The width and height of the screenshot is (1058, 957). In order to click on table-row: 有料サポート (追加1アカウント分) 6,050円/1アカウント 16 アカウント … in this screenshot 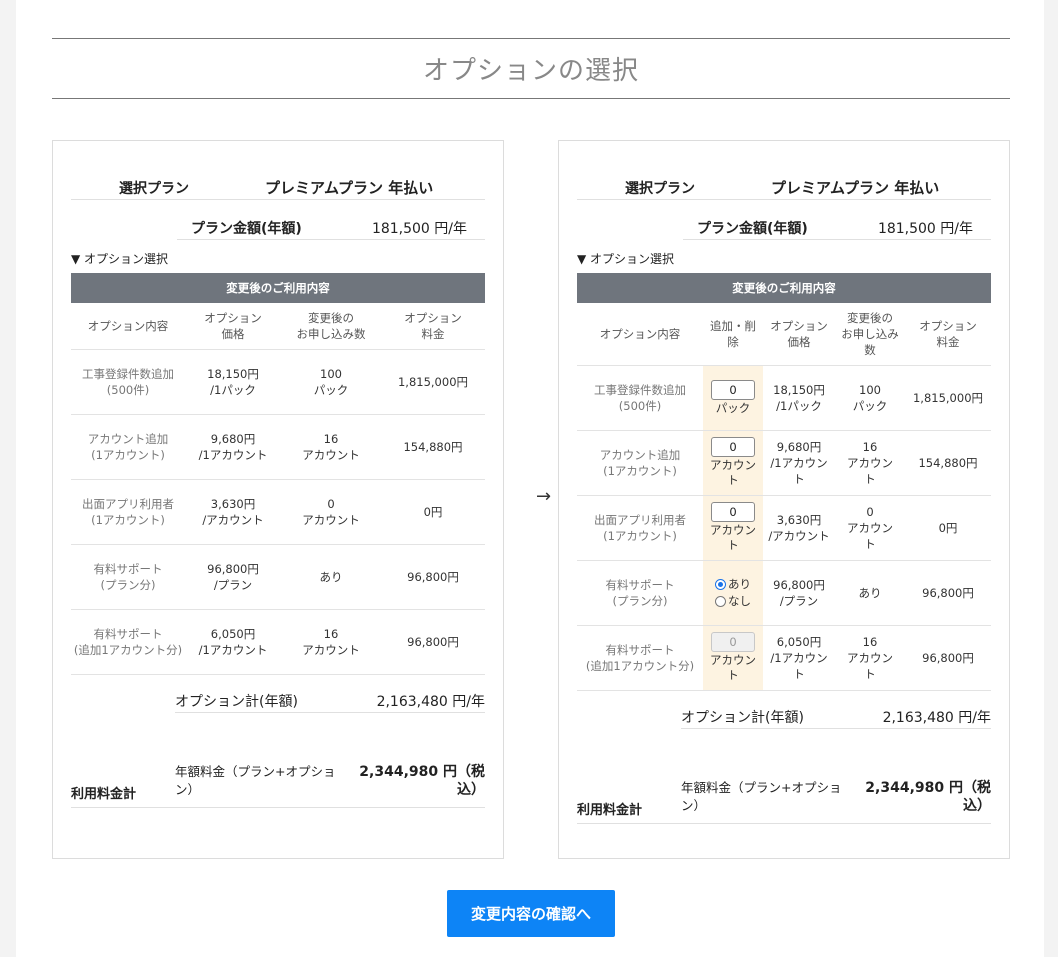, I will do `click(278, 642)`.